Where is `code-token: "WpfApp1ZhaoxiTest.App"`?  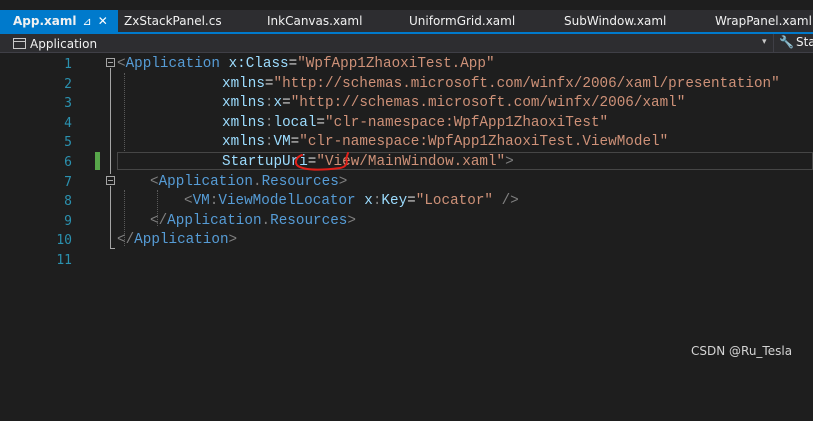 code-token: "WpfApp1ZhaoxiTest.App" is located at coordinates (396, 64).